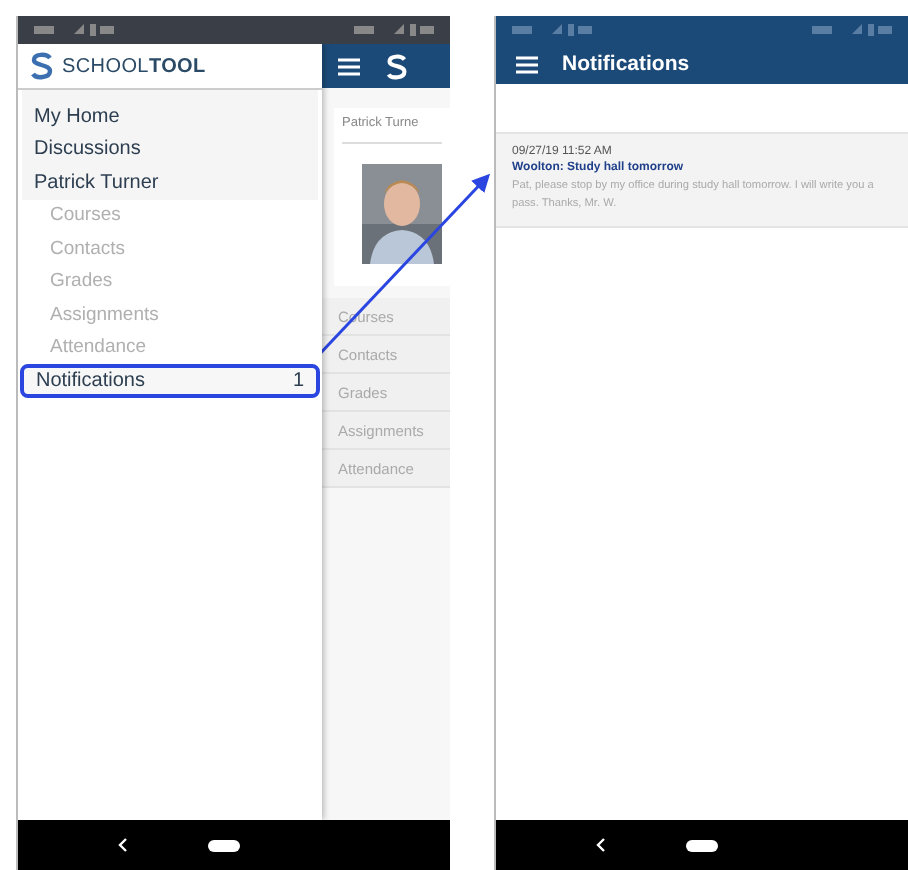 Image resolution: width=908 pixels, height=870 pixels. Describe the element at coordinates (170, 215) in the screenshot. I see `drawer-subitem: Courses` at that location.